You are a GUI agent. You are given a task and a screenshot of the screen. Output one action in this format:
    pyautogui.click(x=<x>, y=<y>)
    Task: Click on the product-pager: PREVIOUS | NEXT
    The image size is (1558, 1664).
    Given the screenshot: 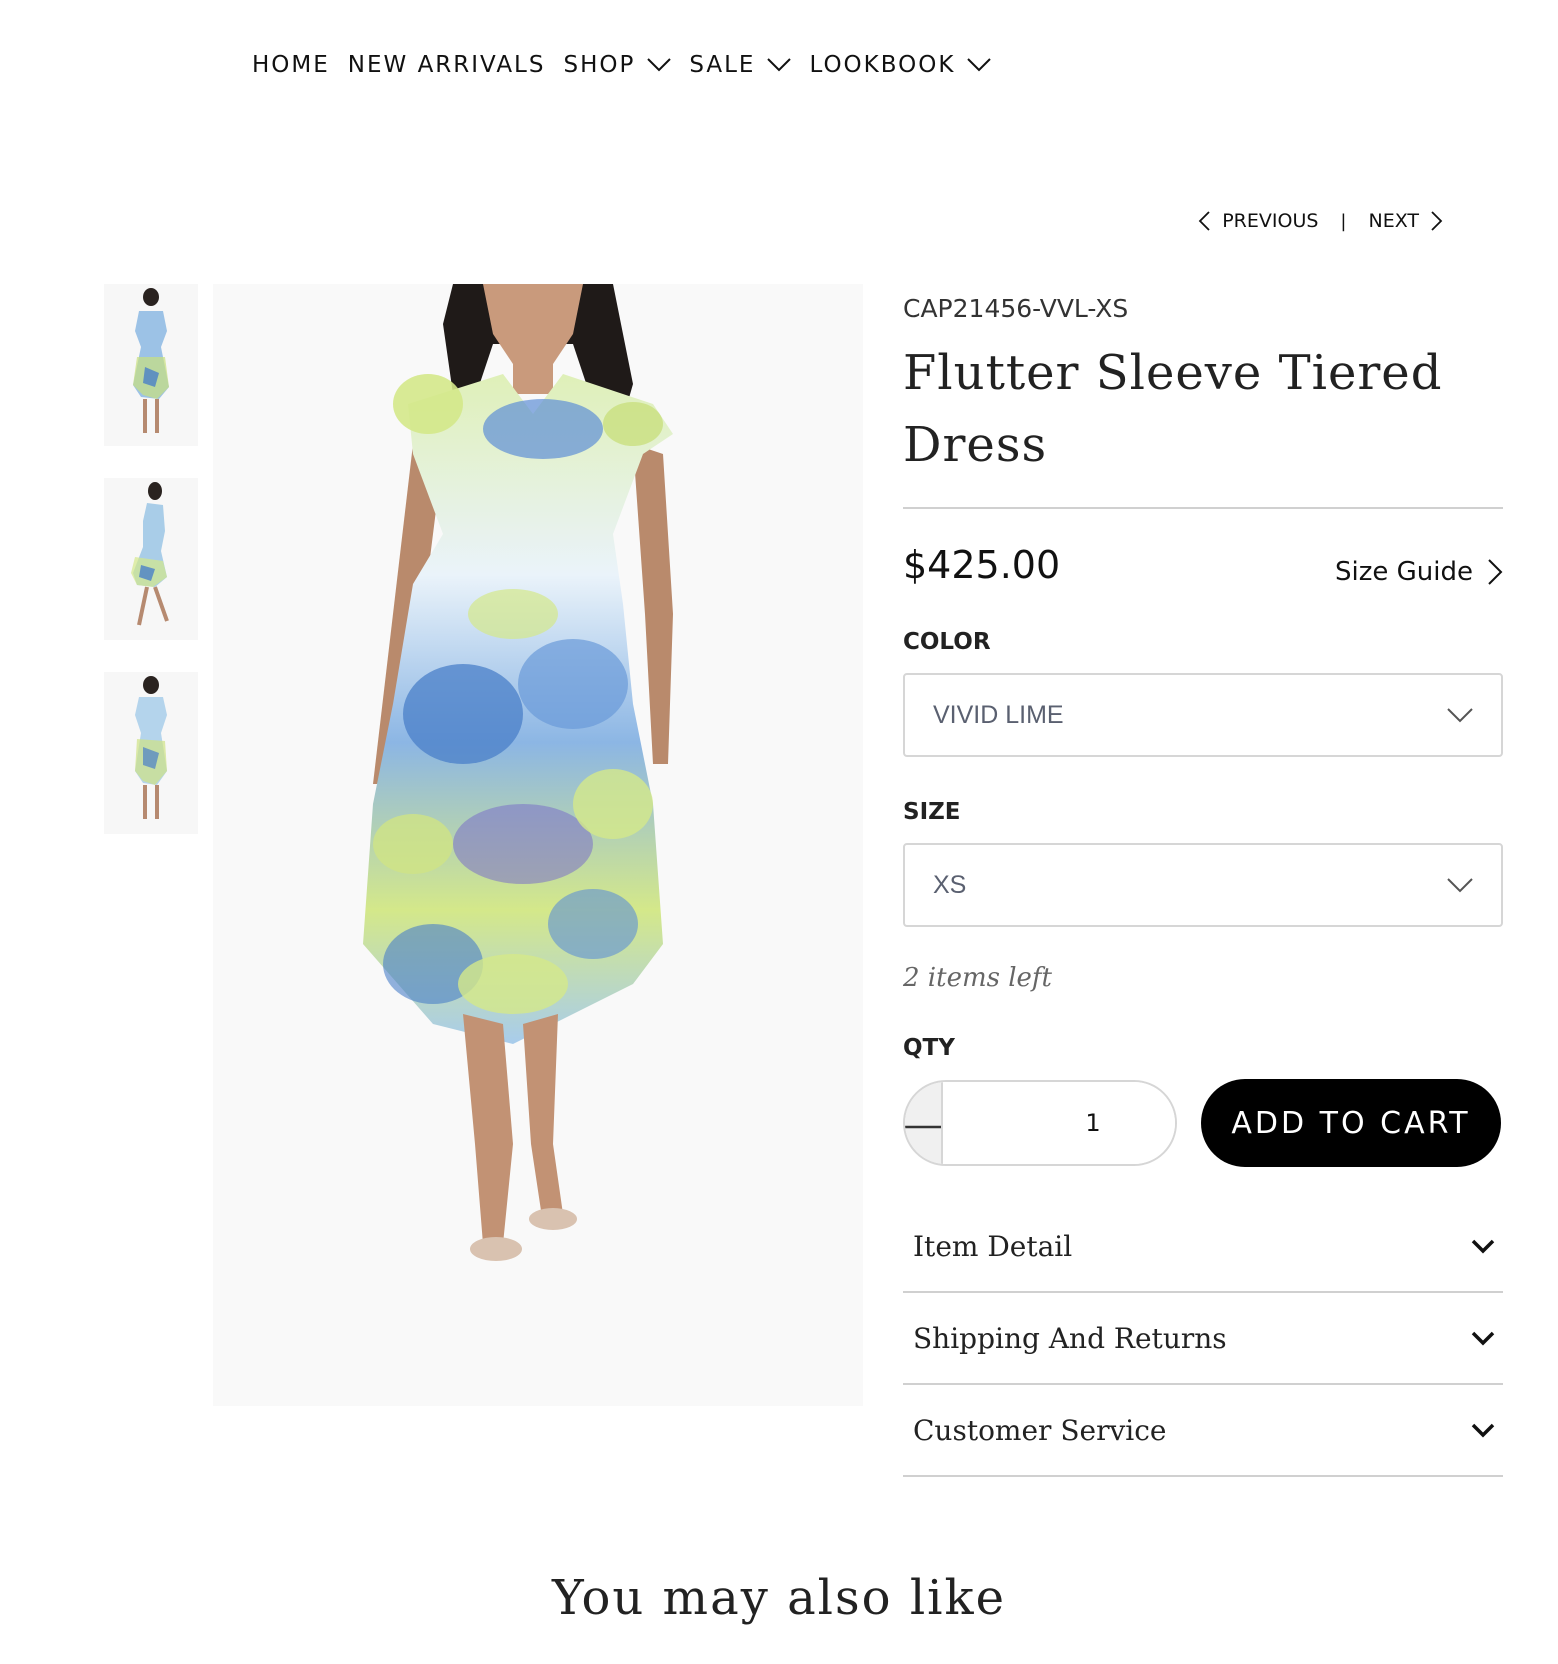 What is the action you would take?
    pyautogui.click(x=1320, y=221)
    